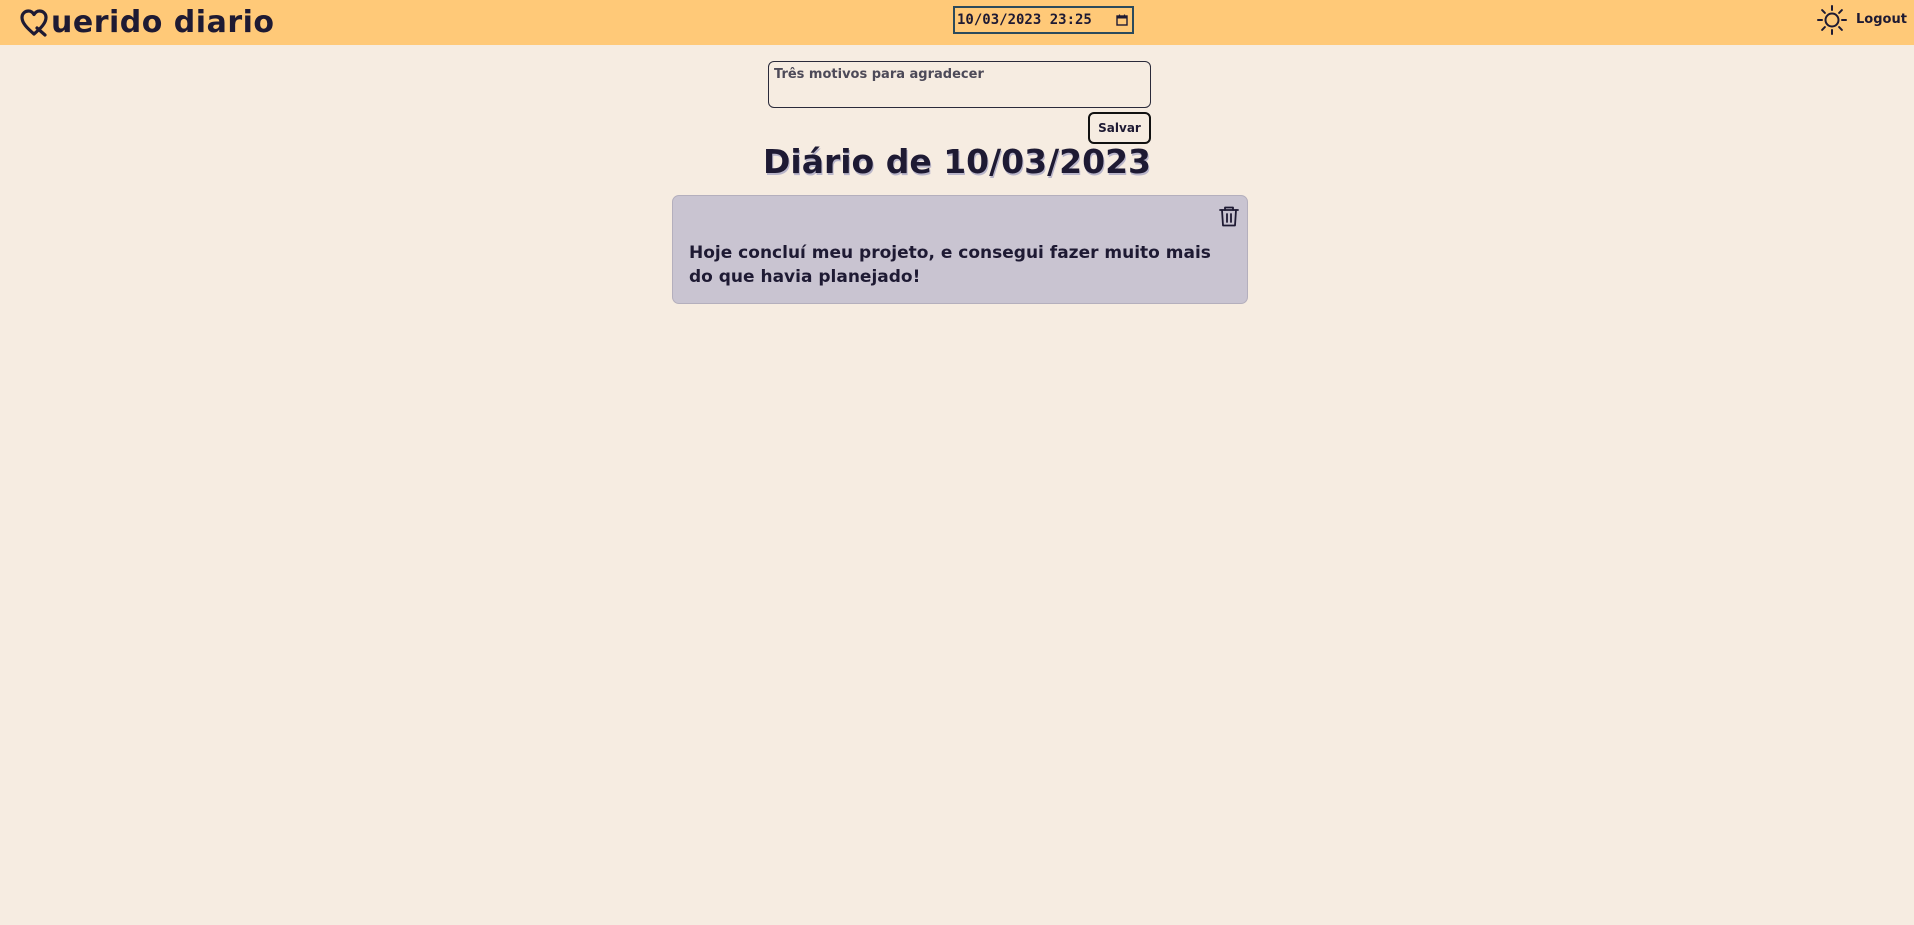  Describe the element at coordinates (163, 22) in the screenshot. I see `app-title: uerido diario` at that location.